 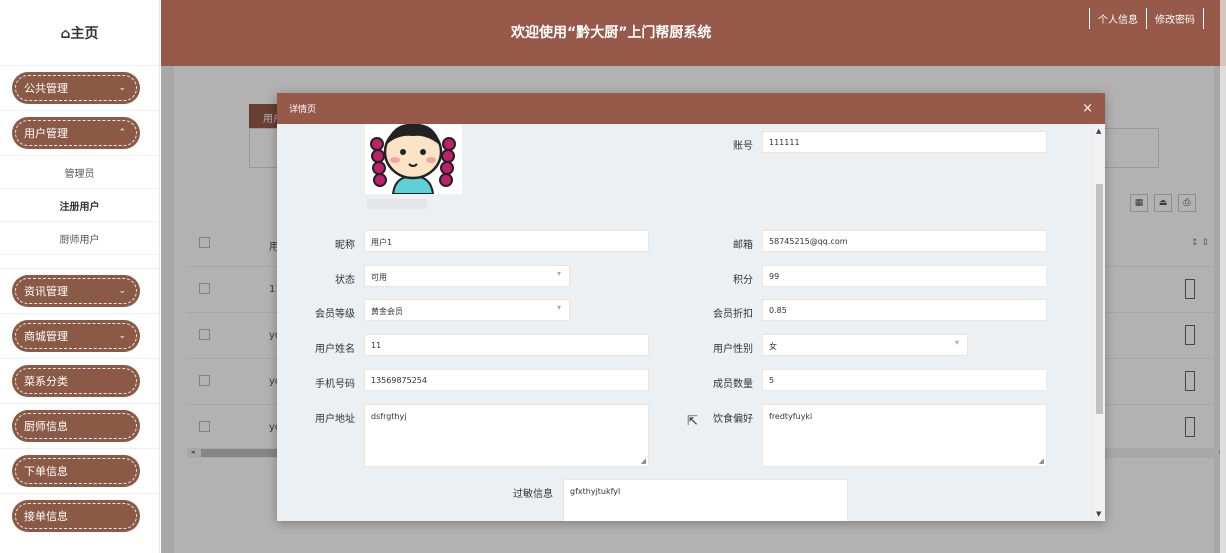 What do you see at coordinates (46, 471) in the screenshot?
I see `menu-label: 下单信息` at bounding box center [46, 471].